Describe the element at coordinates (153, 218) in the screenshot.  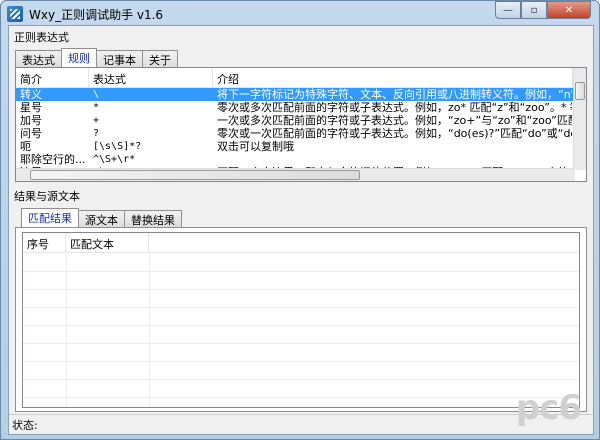
I see `tab-replace-results: 替换结果` at that location.